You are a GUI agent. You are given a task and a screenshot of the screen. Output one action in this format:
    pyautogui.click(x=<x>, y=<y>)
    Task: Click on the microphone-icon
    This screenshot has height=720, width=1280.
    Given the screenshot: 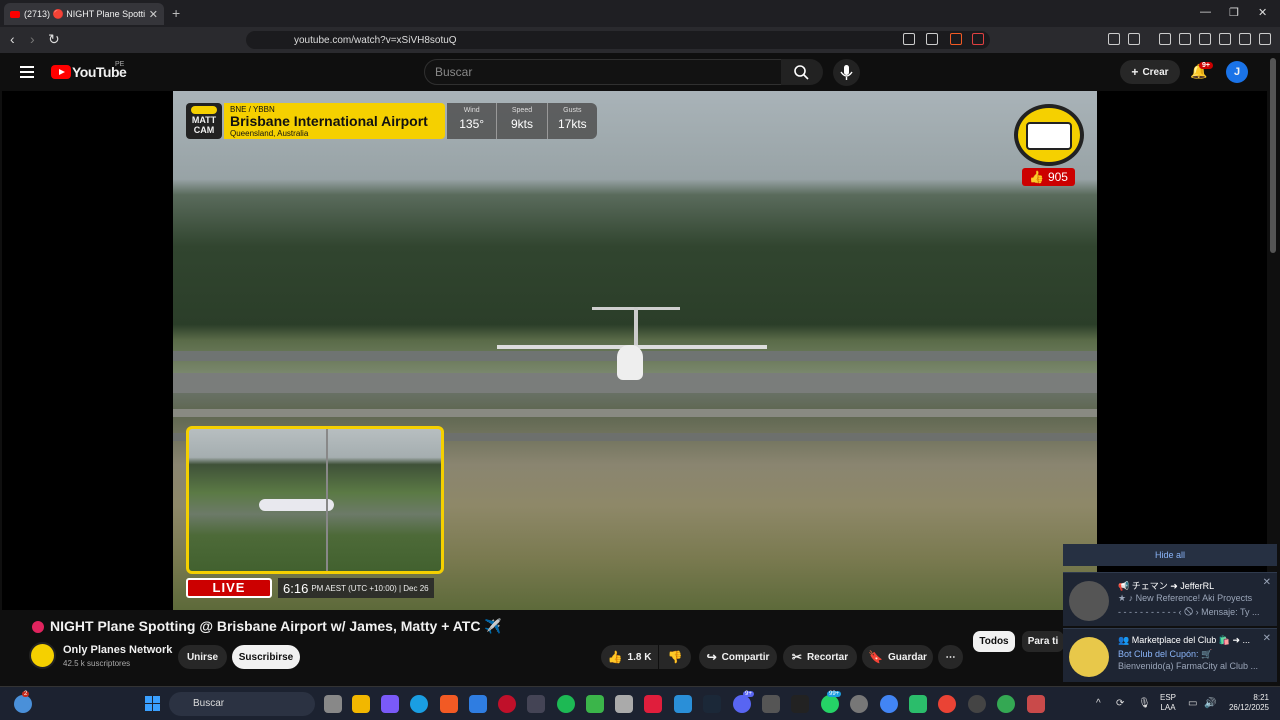 What is the action you would take?
    pyautogui.click(x=846, y=72)
    